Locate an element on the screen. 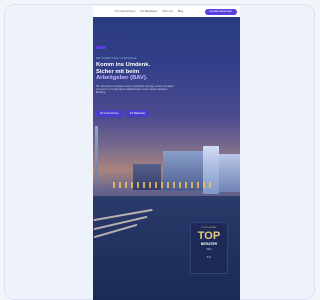 Image resolution: width=320 pixels, height=300 pixels. nav-item-employees: Für Mitarbeiter is located at coordinates (148, 11).